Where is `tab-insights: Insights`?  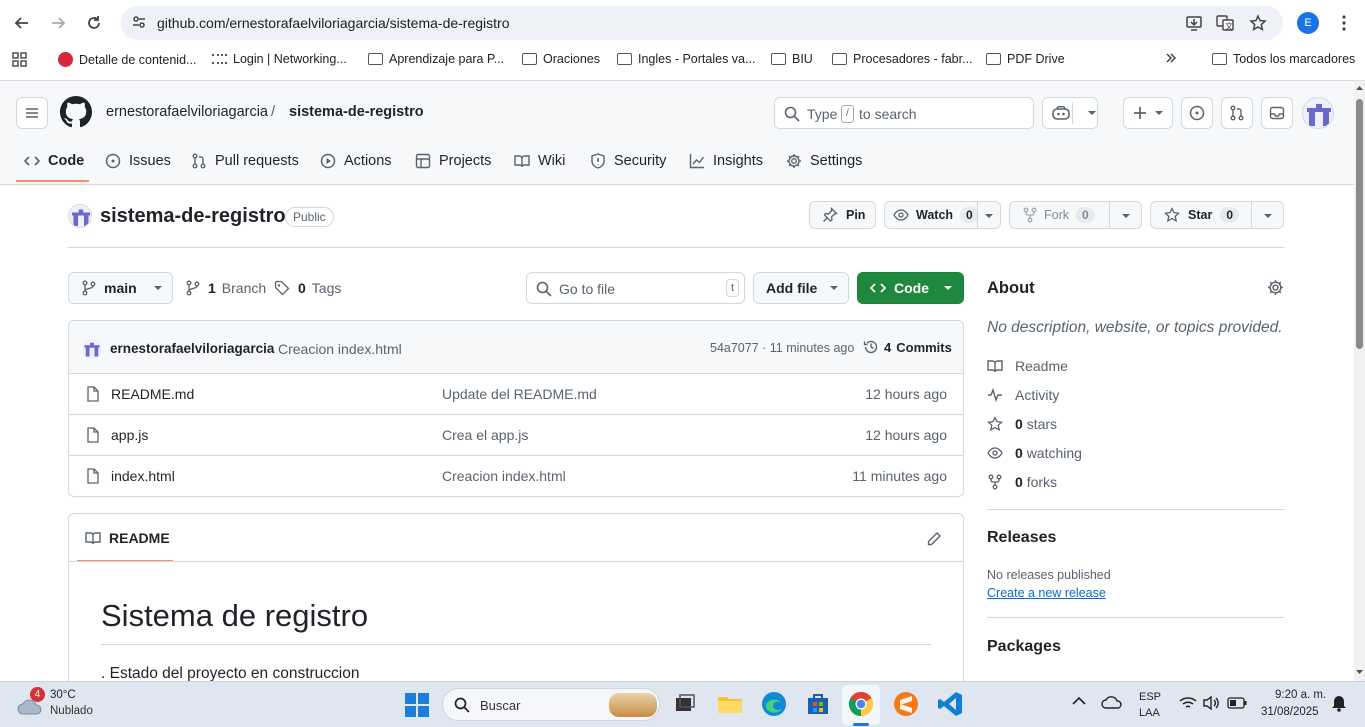 tab-insights: Insights is located at coordinates (726, 161).